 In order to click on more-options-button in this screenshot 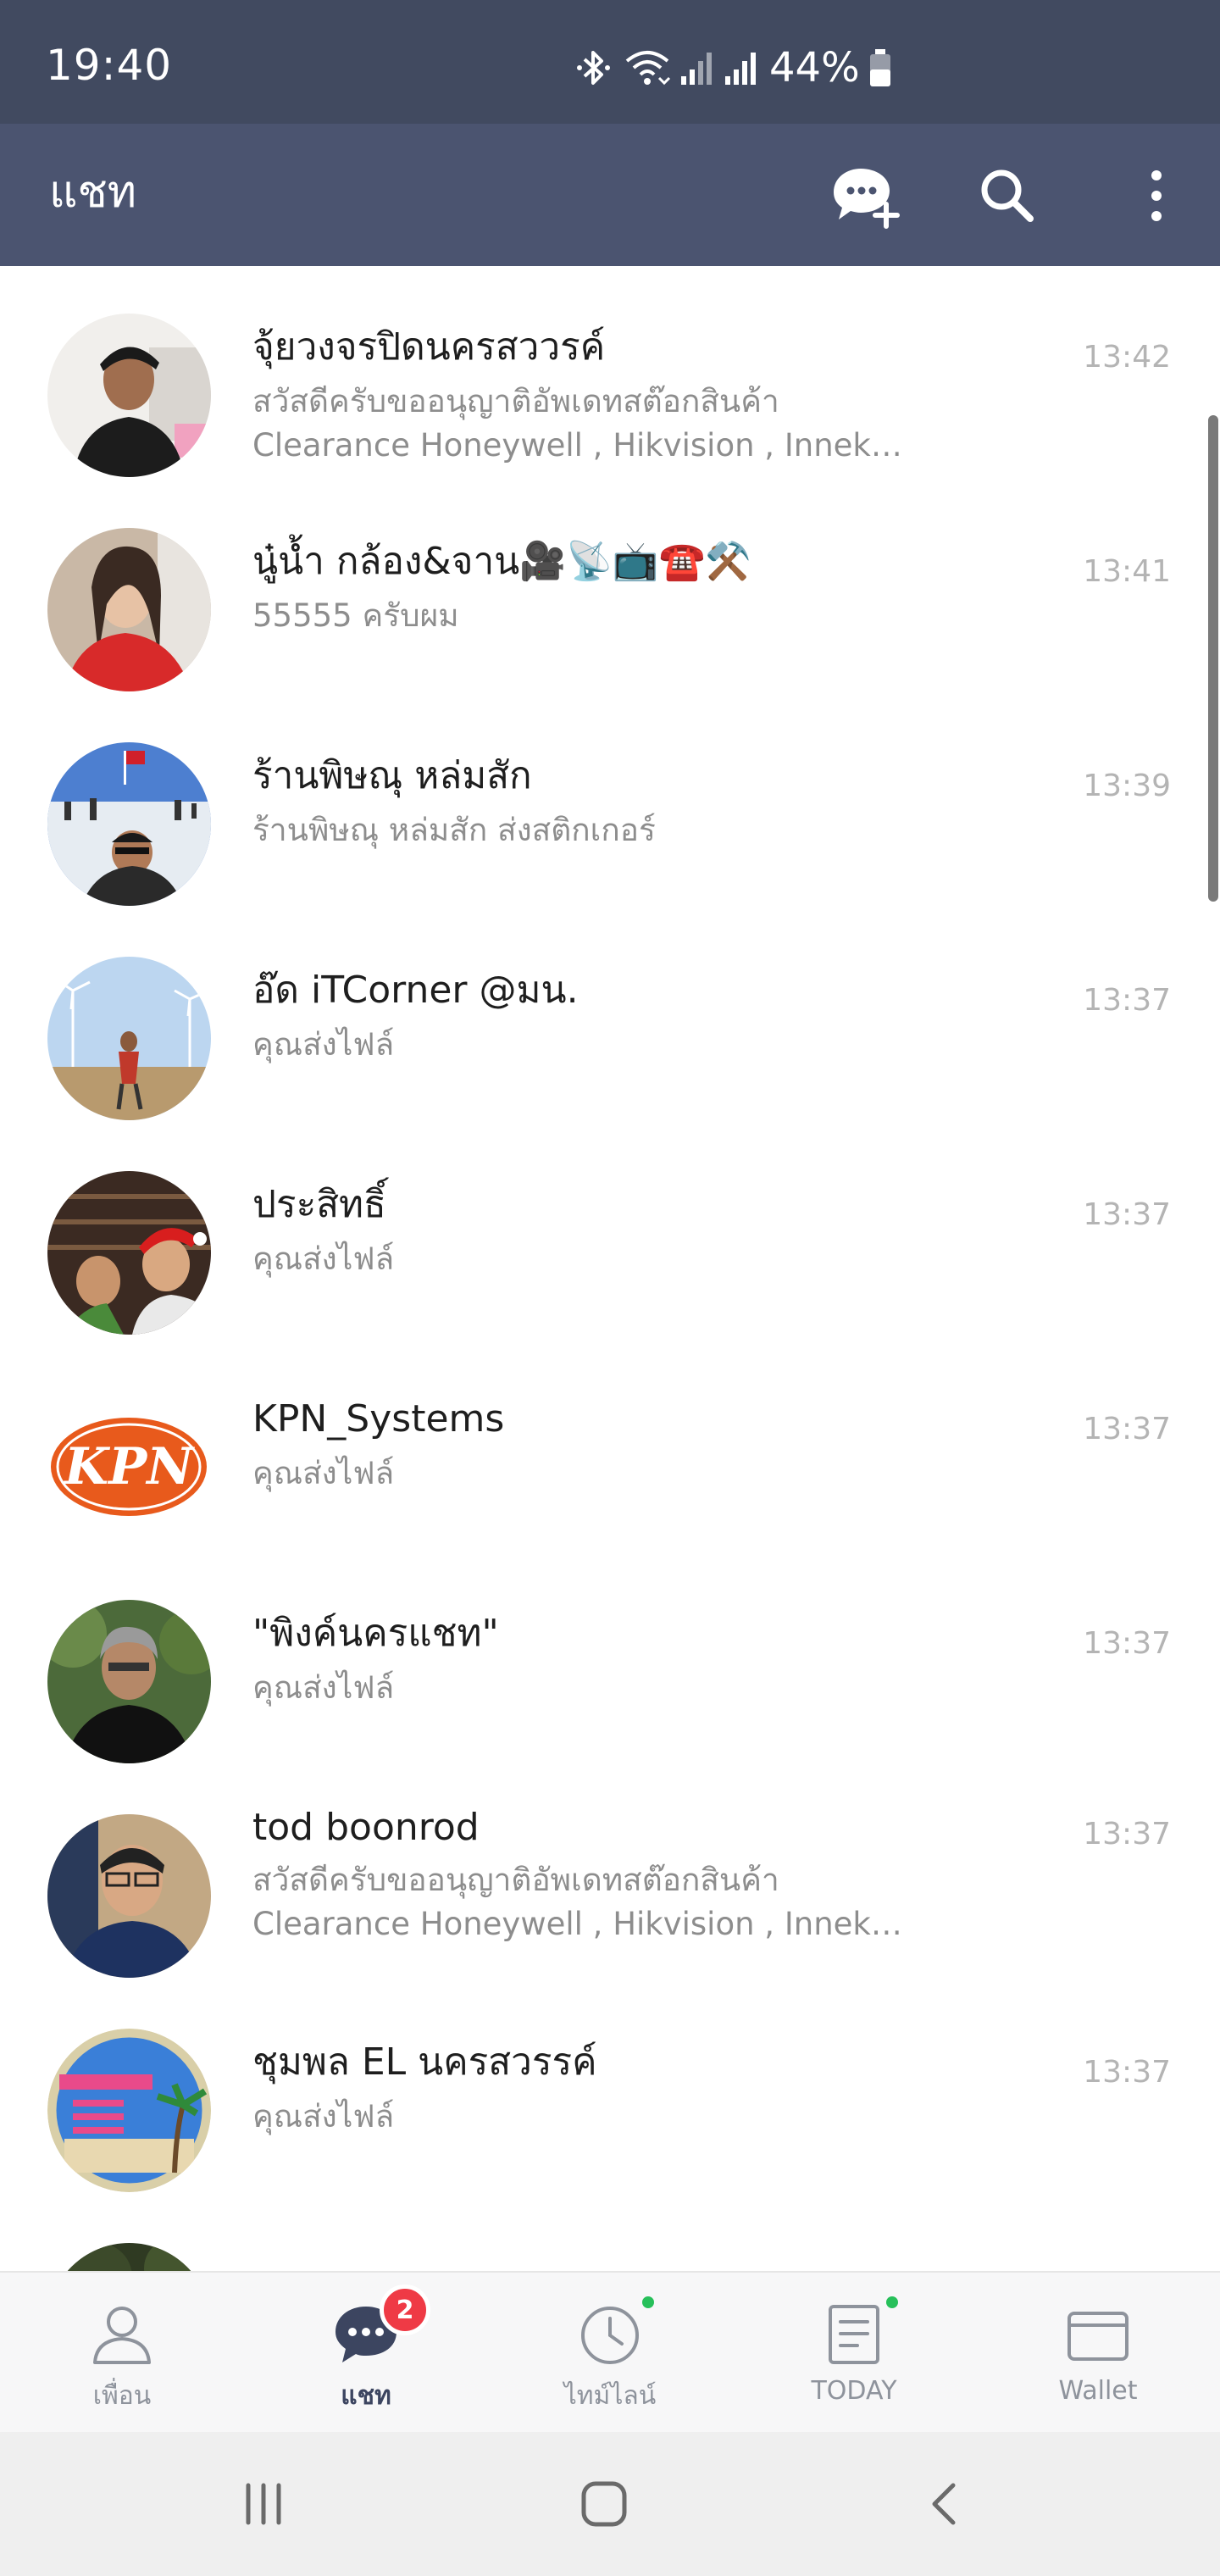, I will do `click(1156, 196)`.